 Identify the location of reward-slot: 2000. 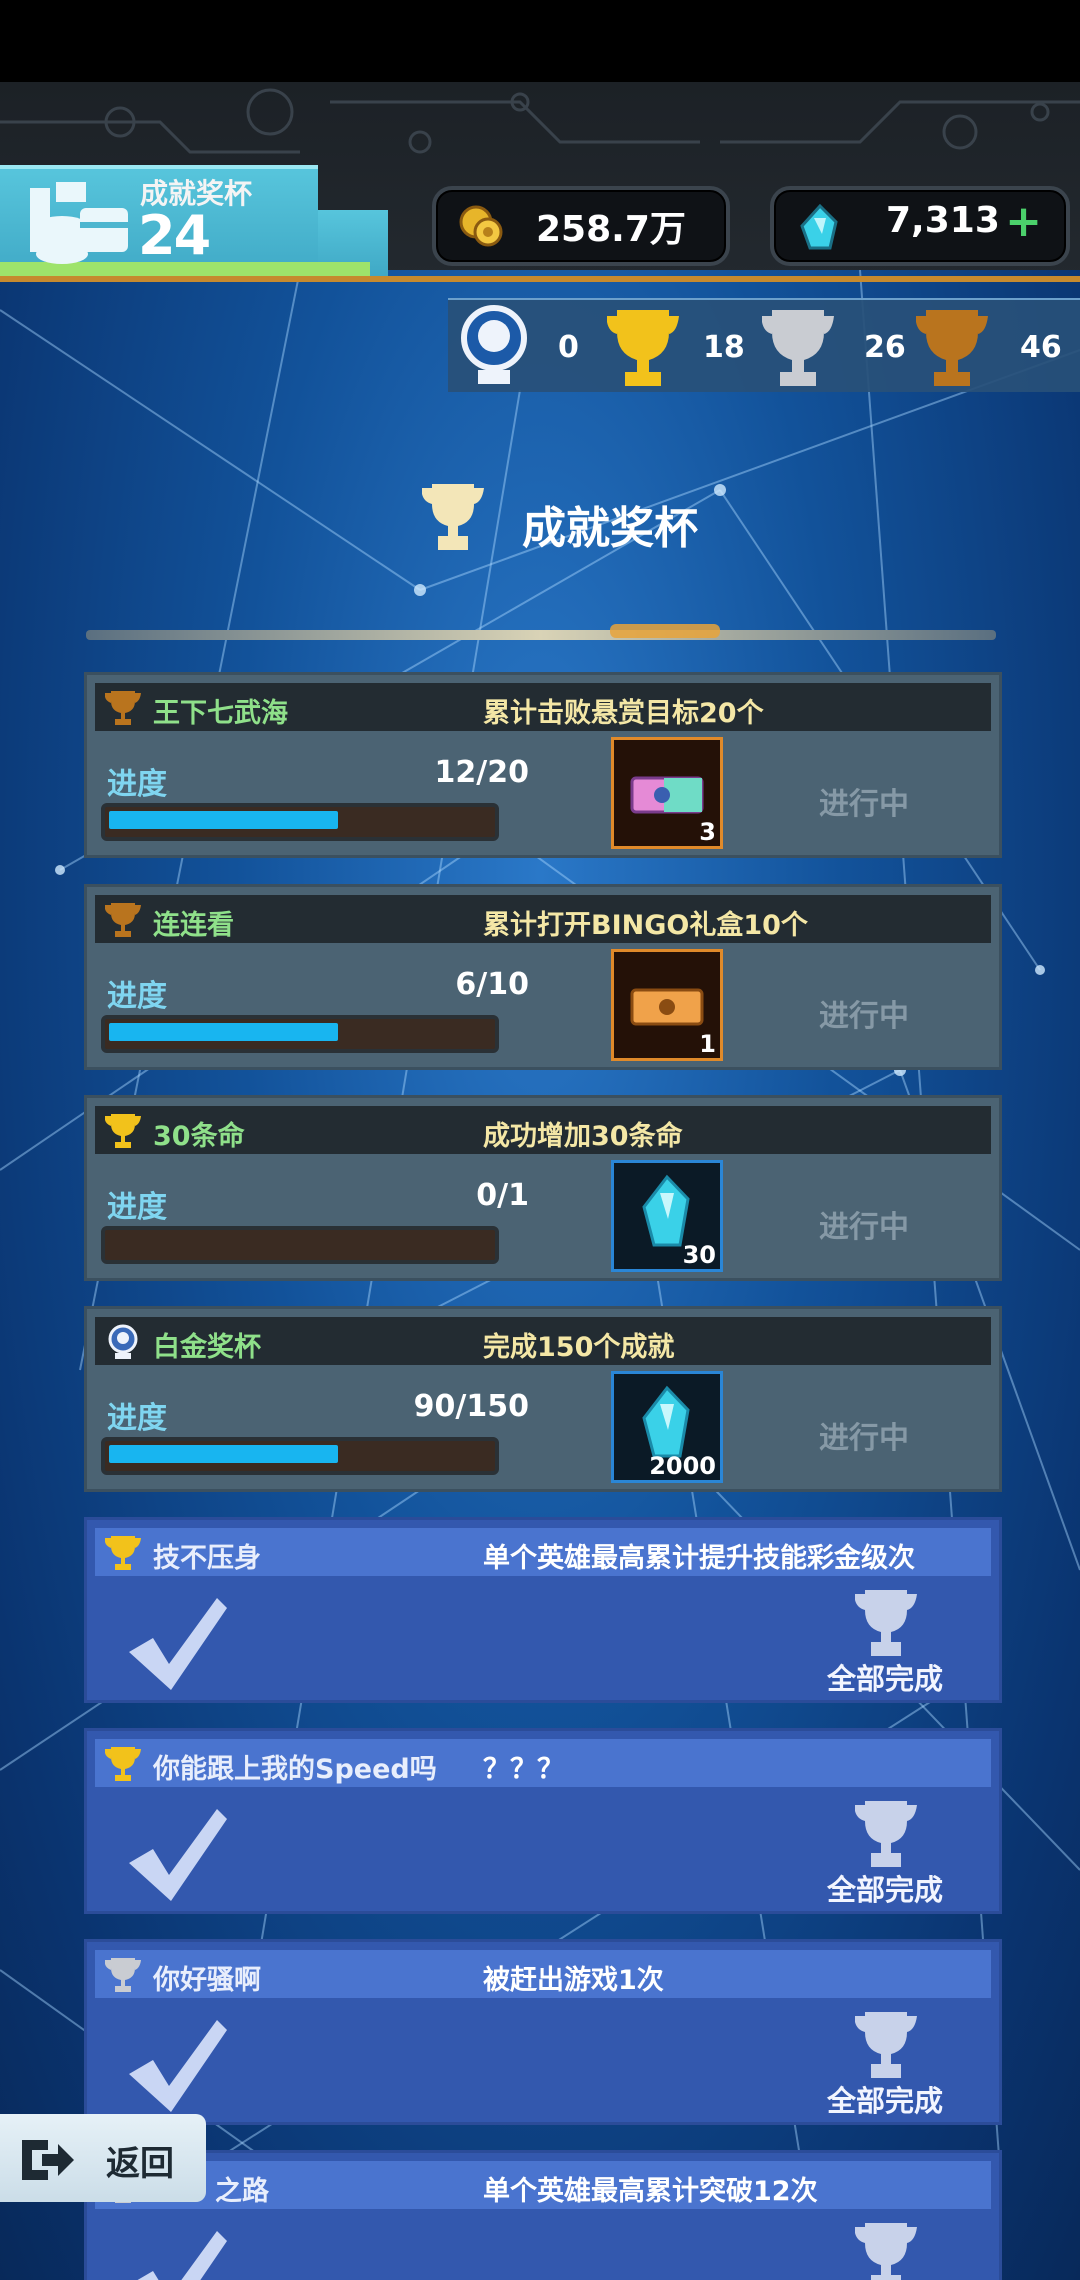
(667, 1427).